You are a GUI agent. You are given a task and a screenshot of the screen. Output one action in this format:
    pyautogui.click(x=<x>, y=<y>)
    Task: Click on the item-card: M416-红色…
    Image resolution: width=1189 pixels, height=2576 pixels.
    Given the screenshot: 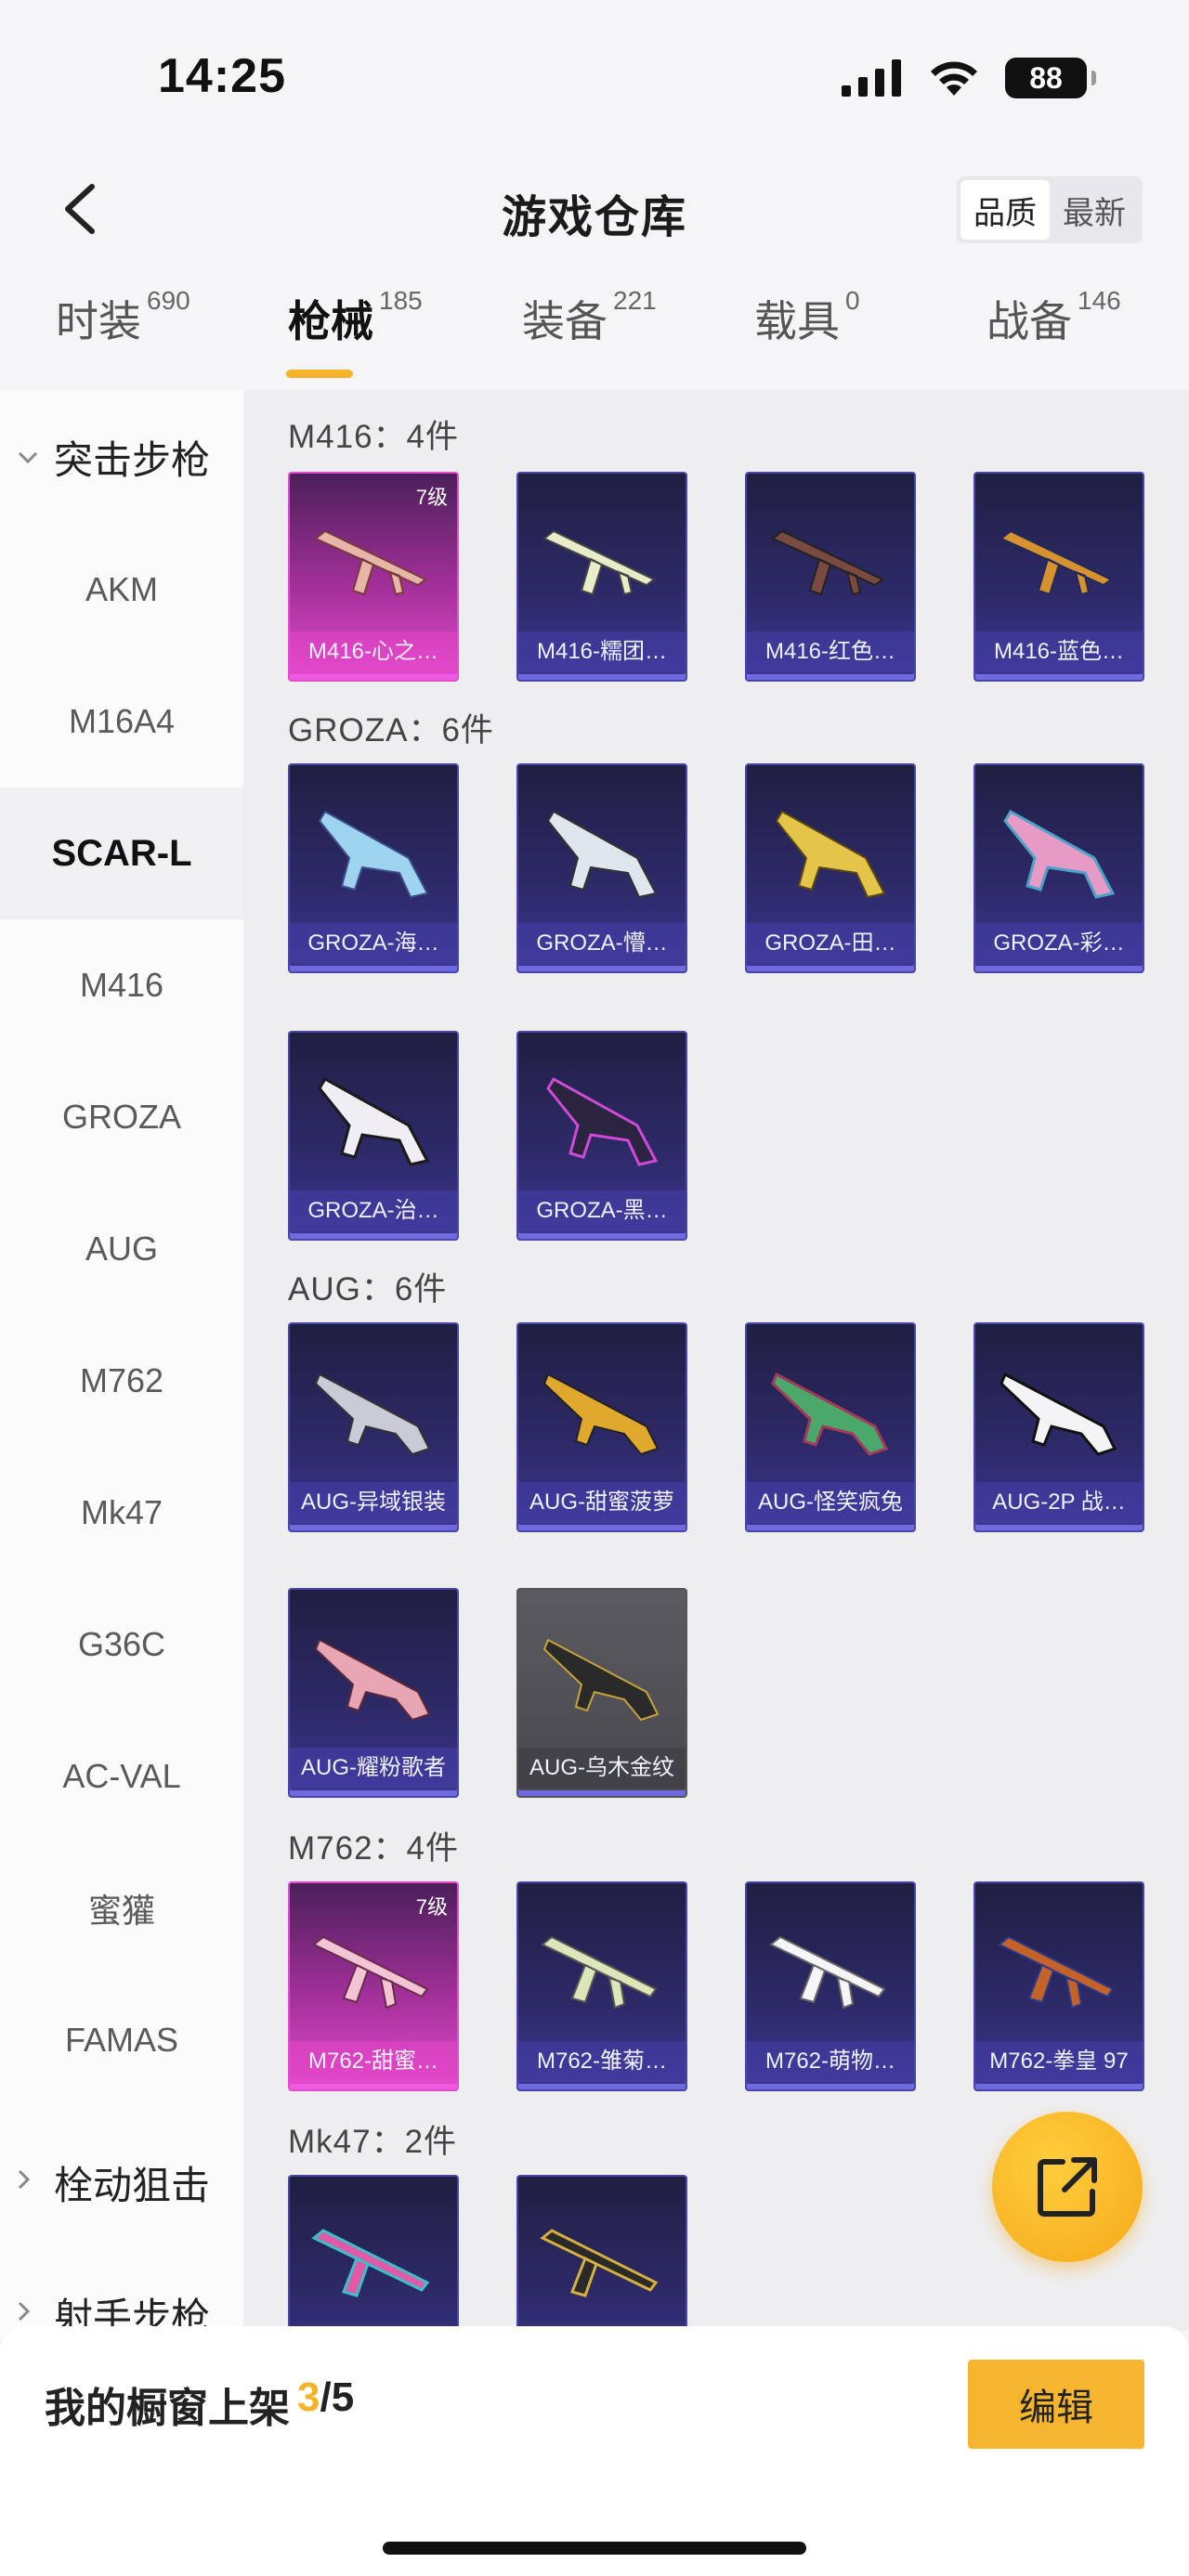 What is the action you would take?
    pyautogui.click(x=831, y=577)
    